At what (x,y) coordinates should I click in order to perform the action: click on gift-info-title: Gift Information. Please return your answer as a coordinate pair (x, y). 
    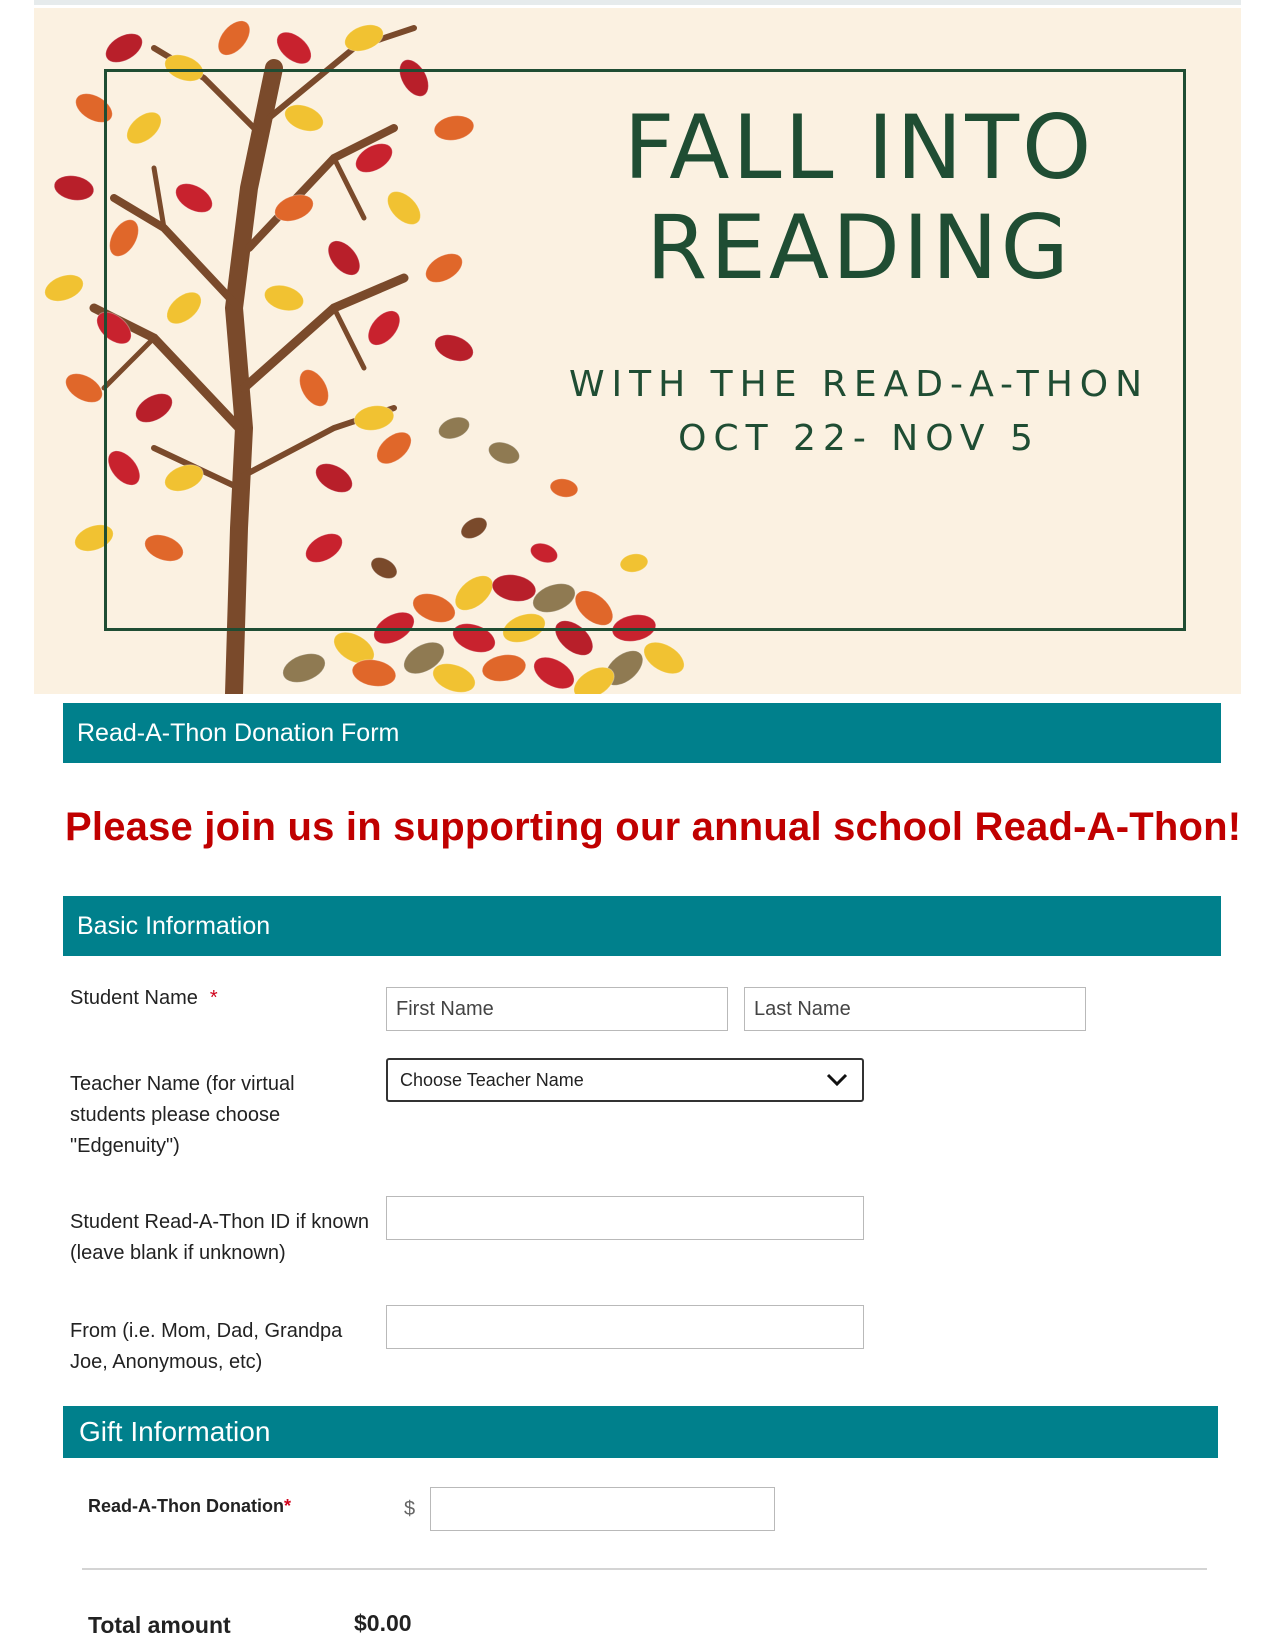
    Looking at the image, I should click on (175, 1431).